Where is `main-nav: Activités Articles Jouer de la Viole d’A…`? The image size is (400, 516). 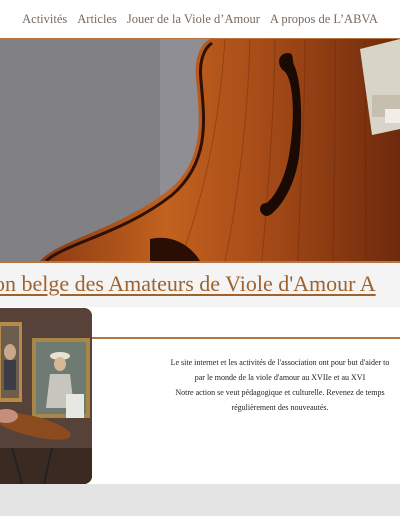
main-nav: Activités Articles Jouer de la Viole d’A… is located at coordinates (200, 19).